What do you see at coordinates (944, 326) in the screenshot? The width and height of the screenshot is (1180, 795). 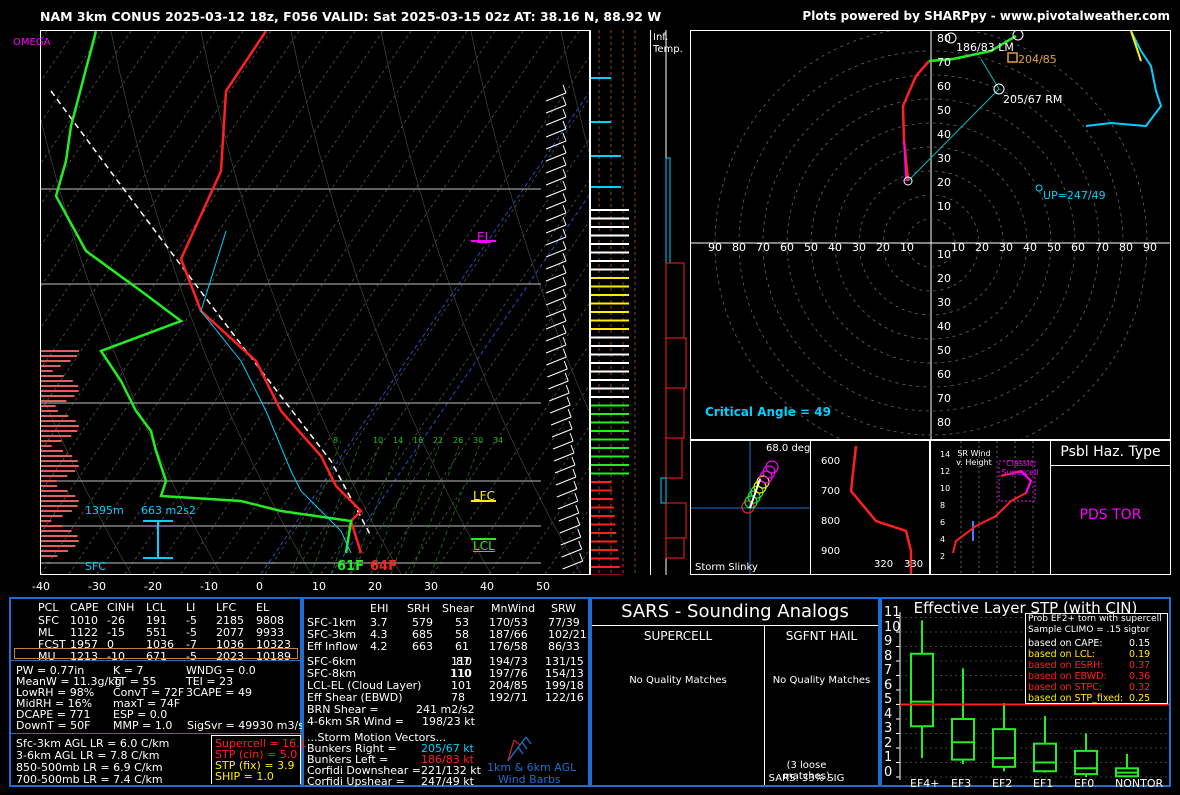 I see `hodo-ring-label-lower-3: 40` at bounding box center [944, 326].